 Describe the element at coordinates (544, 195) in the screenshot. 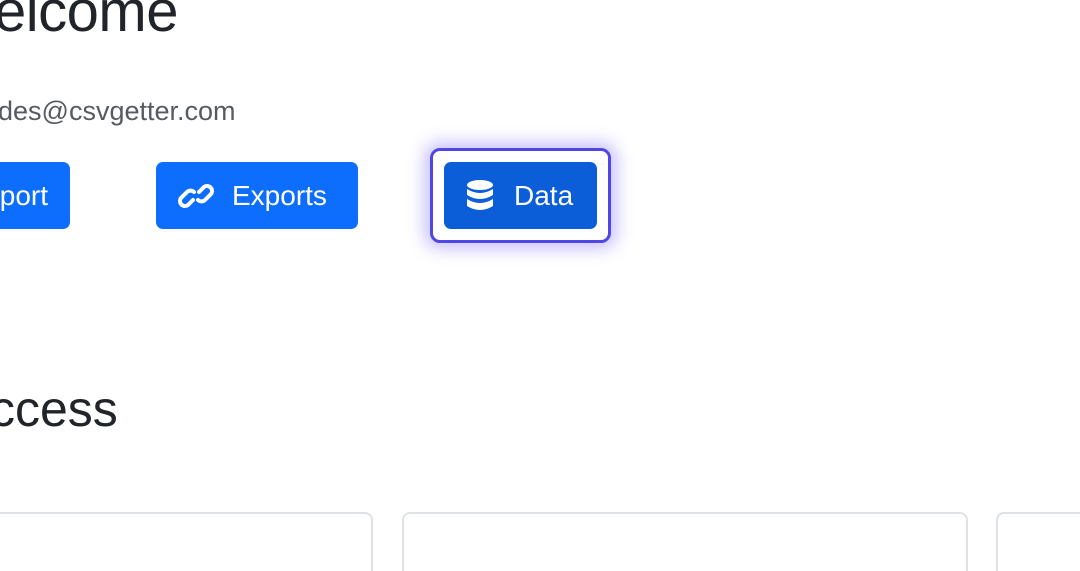

I see `data-button-label: Data` at that location.